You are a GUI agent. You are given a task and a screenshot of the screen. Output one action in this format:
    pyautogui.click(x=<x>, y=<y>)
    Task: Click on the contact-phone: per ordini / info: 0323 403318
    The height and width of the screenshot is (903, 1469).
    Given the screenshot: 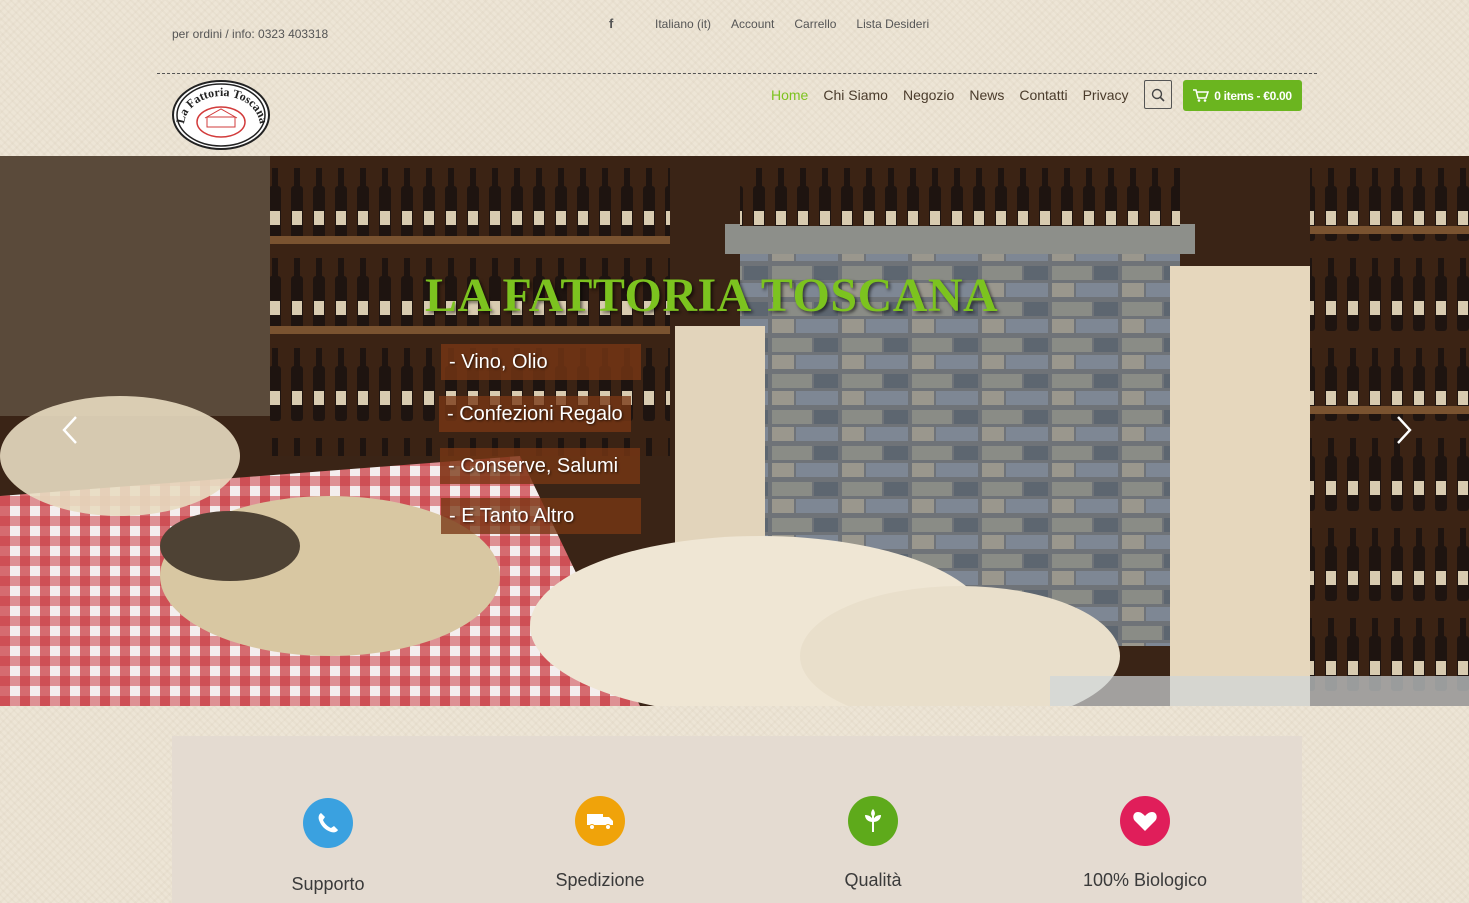 What is the action you would take?
    pyautogui.click(x=250, y=34)
    